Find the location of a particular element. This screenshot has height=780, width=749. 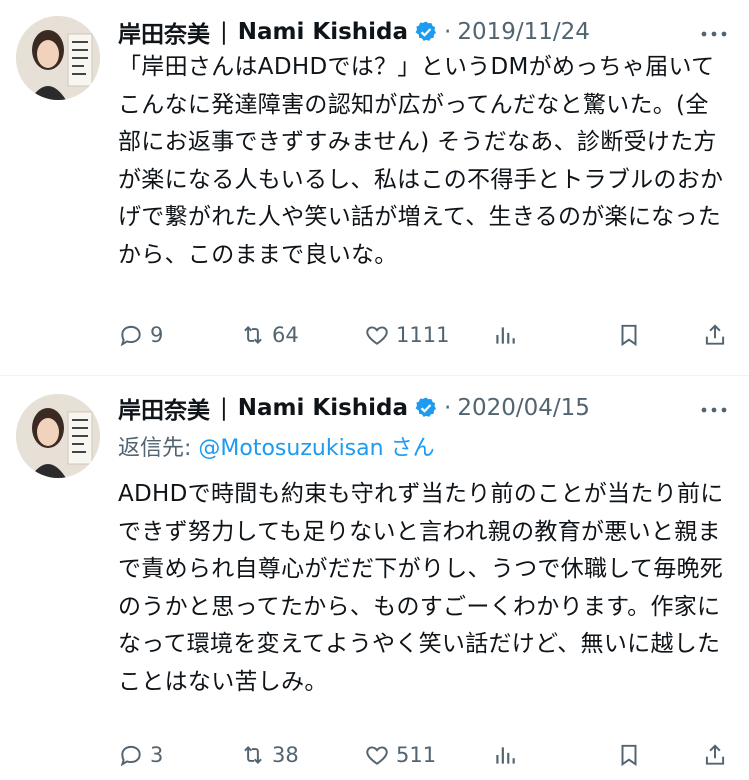

reply-button: 3 is located at coordinates (140, 755).